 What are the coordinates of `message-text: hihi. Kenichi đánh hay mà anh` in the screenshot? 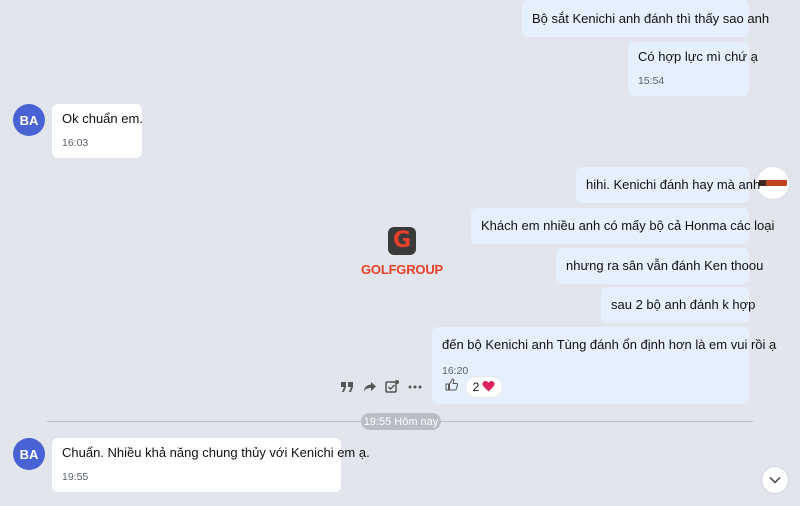 It's located at (673, 184).